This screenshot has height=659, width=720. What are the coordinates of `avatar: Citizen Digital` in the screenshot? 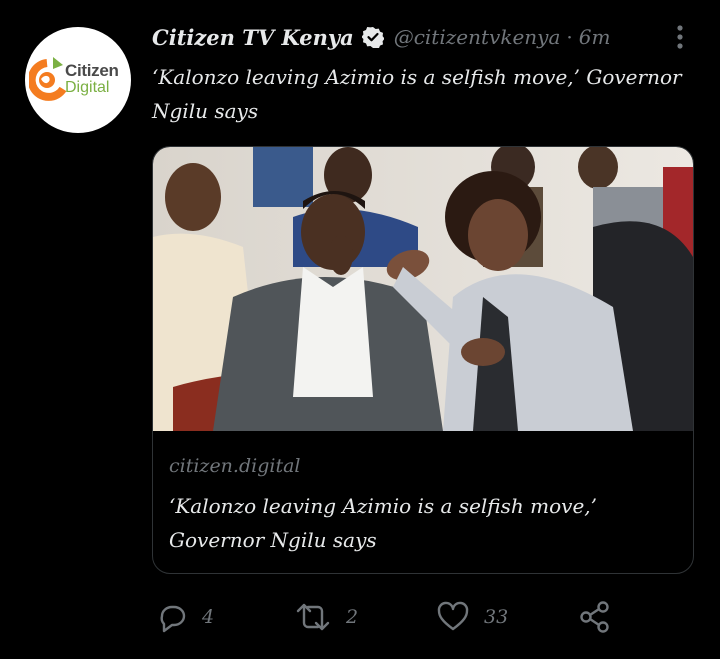 It's located at (78, 80).